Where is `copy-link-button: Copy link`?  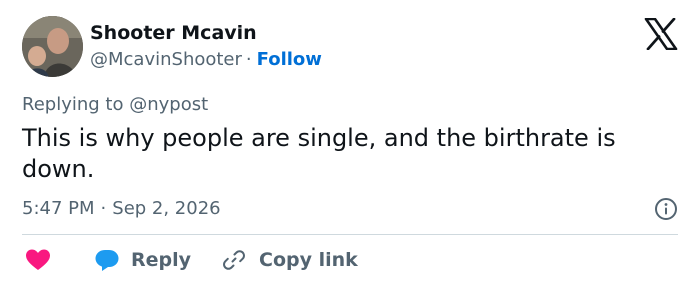 copy-link-button: Copy link is located at coordinates (290, 260).